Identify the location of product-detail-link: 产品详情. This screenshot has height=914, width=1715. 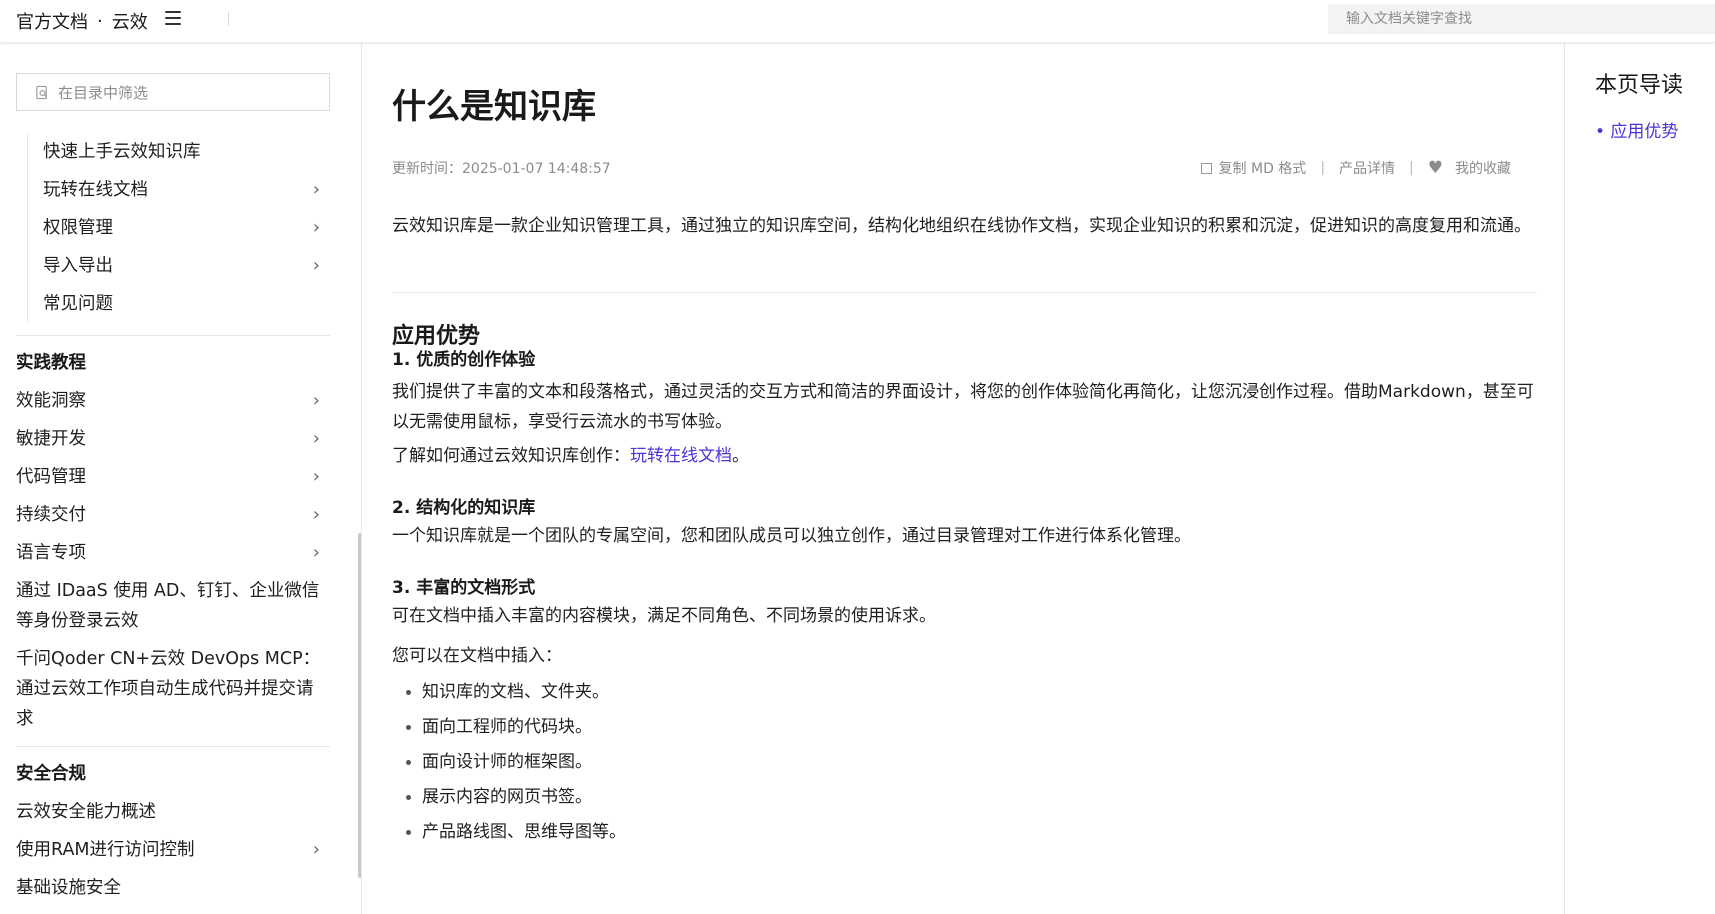
(1367, 168).